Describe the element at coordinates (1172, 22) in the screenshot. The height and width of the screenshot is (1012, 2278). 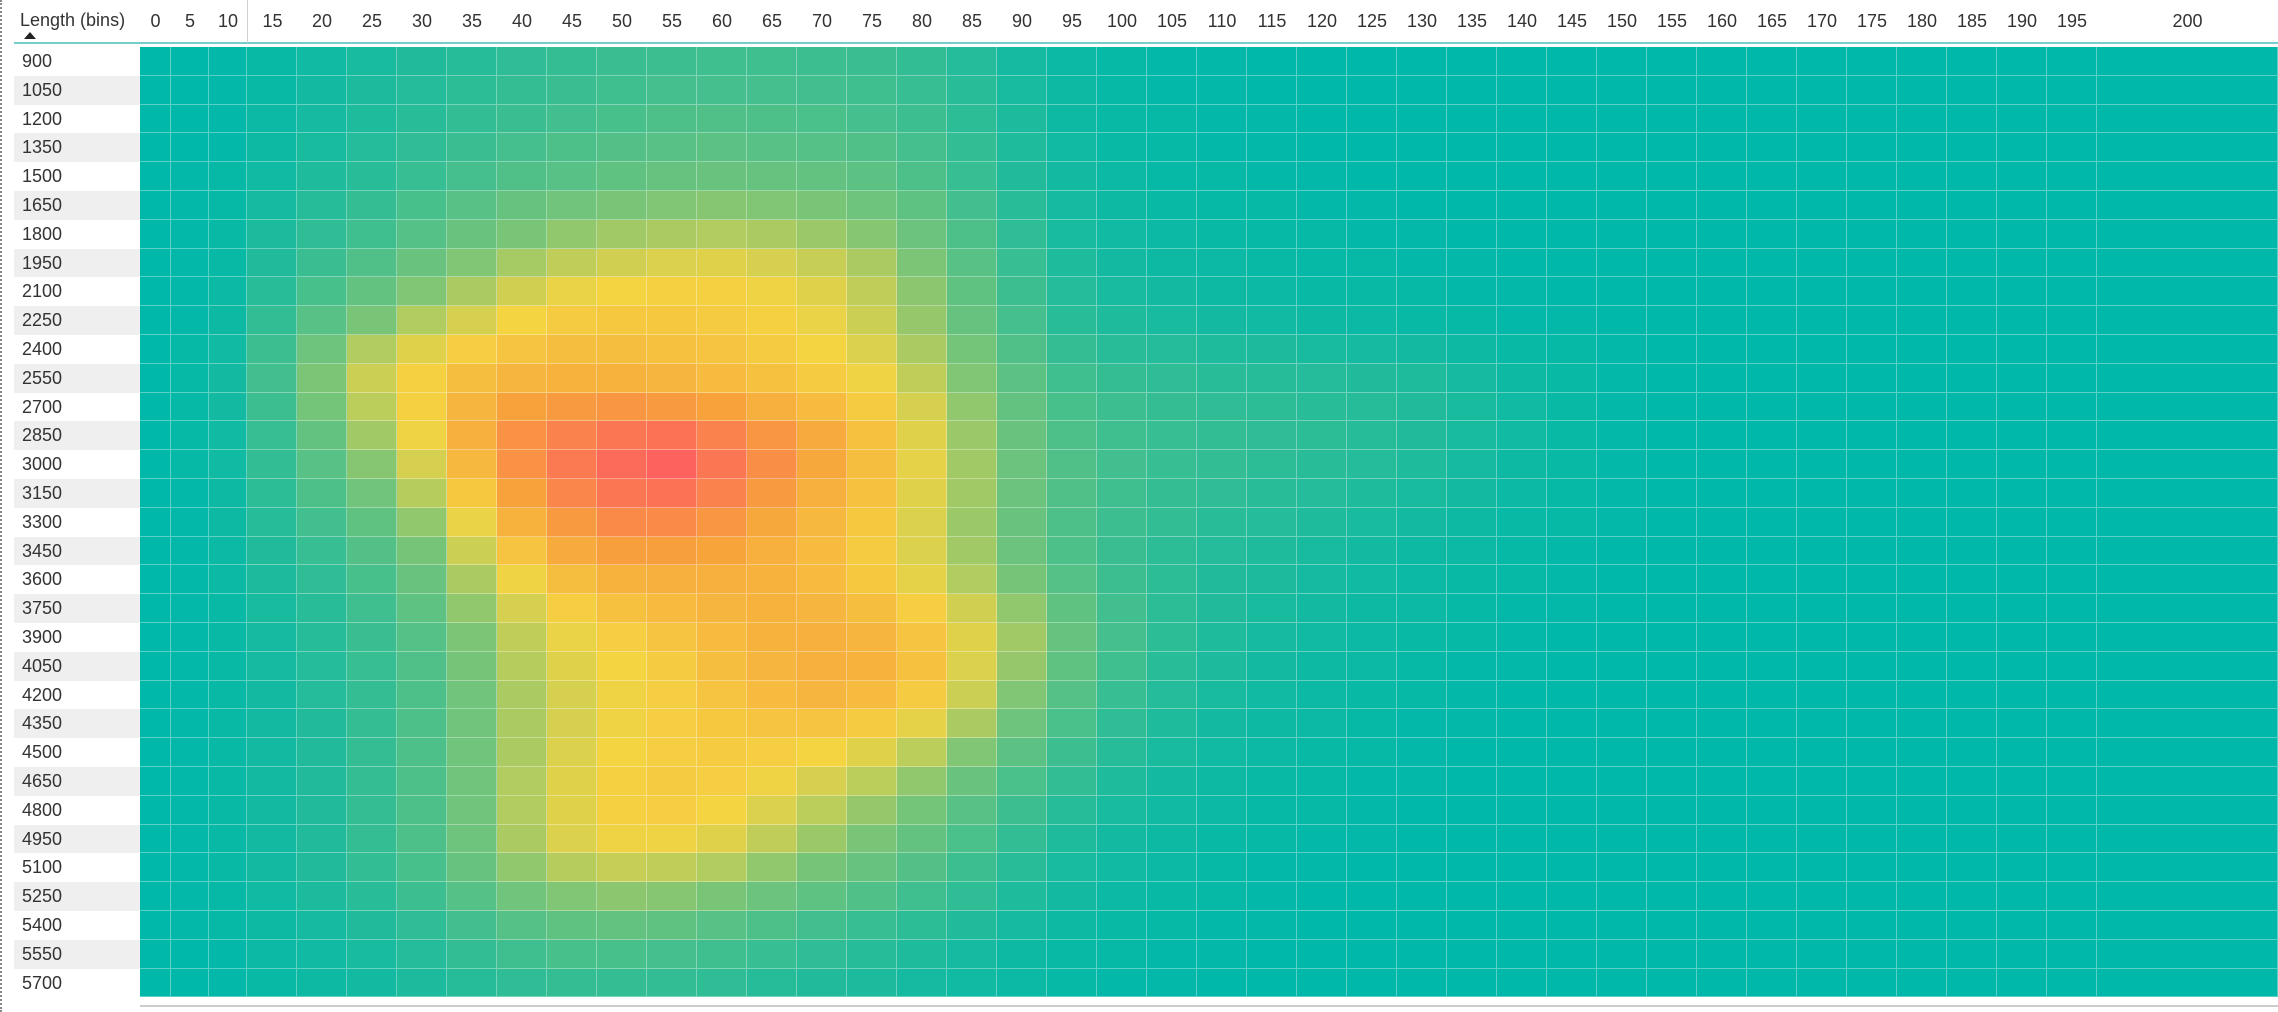
I see `column-header: 105` at that location.